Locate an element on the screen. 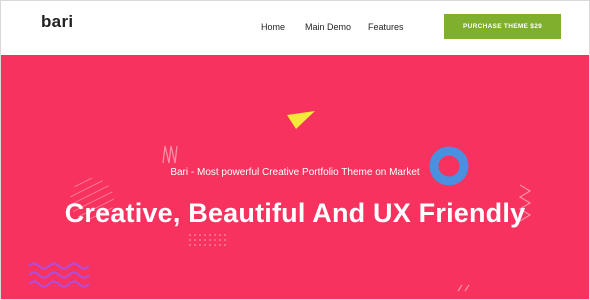  nav-link-main-demo: Main Demo is located at coordinates (328, 27).